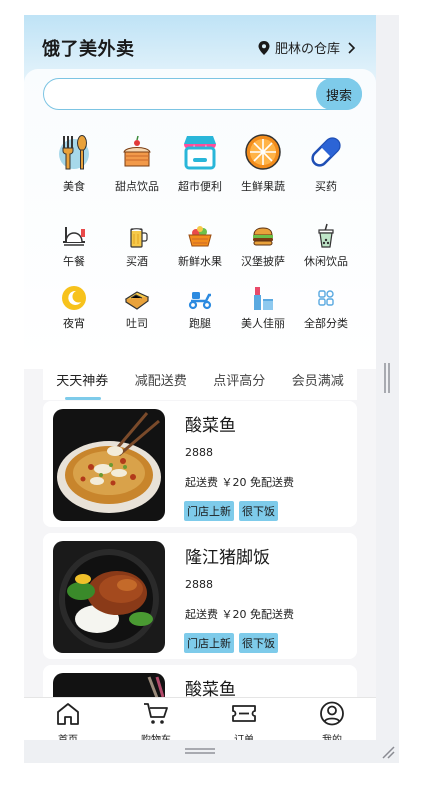 The width and height of the screenshot is (439, 811). Describe the element at coordinates (264, 47) in the screenshot. I see `location-pin-icon` at that location.